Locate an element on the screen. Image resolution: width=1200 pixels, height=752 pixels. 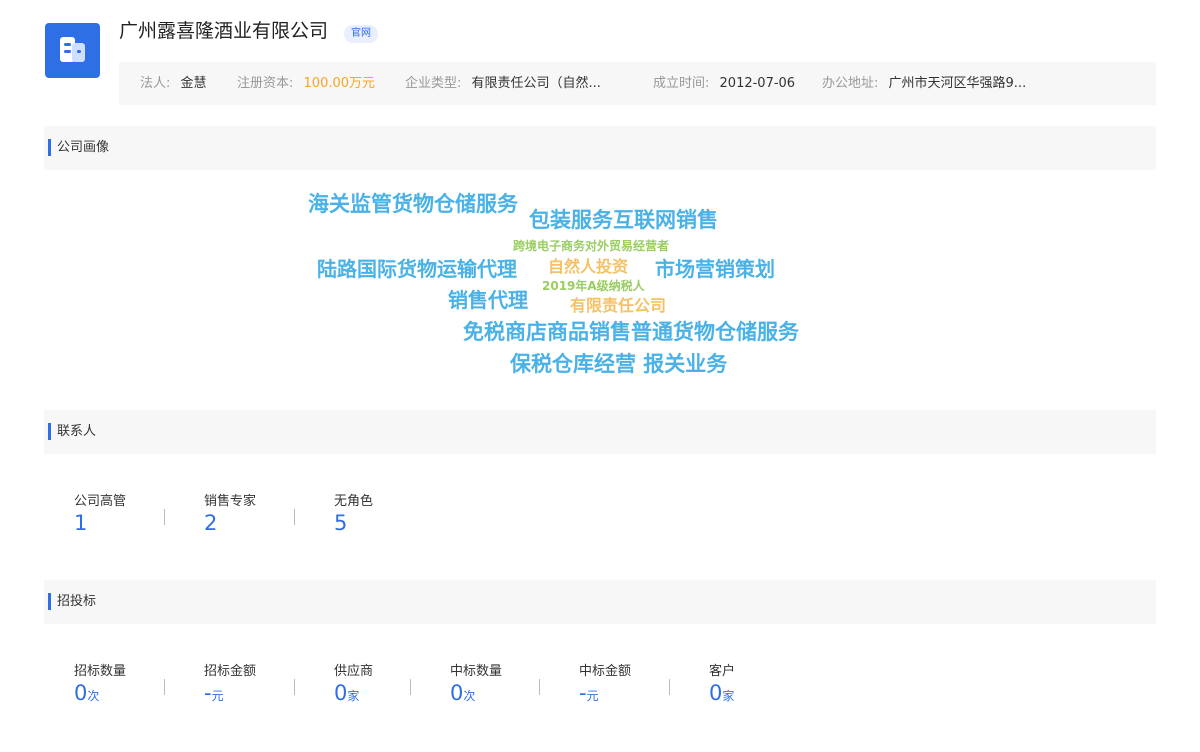
official-site-badge: 官网 is located at coordinates (361, 34).